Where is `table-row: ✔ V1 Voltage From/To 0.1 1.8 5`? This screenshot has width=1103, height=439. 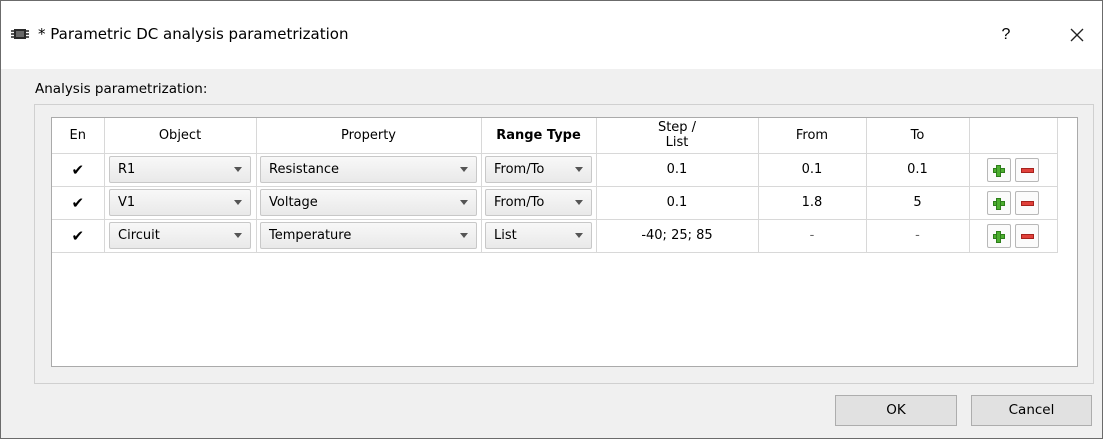
table-row: ✔ V1 Voltage From/To 0.1 1.8 5 is located at coordinates (555, 203).